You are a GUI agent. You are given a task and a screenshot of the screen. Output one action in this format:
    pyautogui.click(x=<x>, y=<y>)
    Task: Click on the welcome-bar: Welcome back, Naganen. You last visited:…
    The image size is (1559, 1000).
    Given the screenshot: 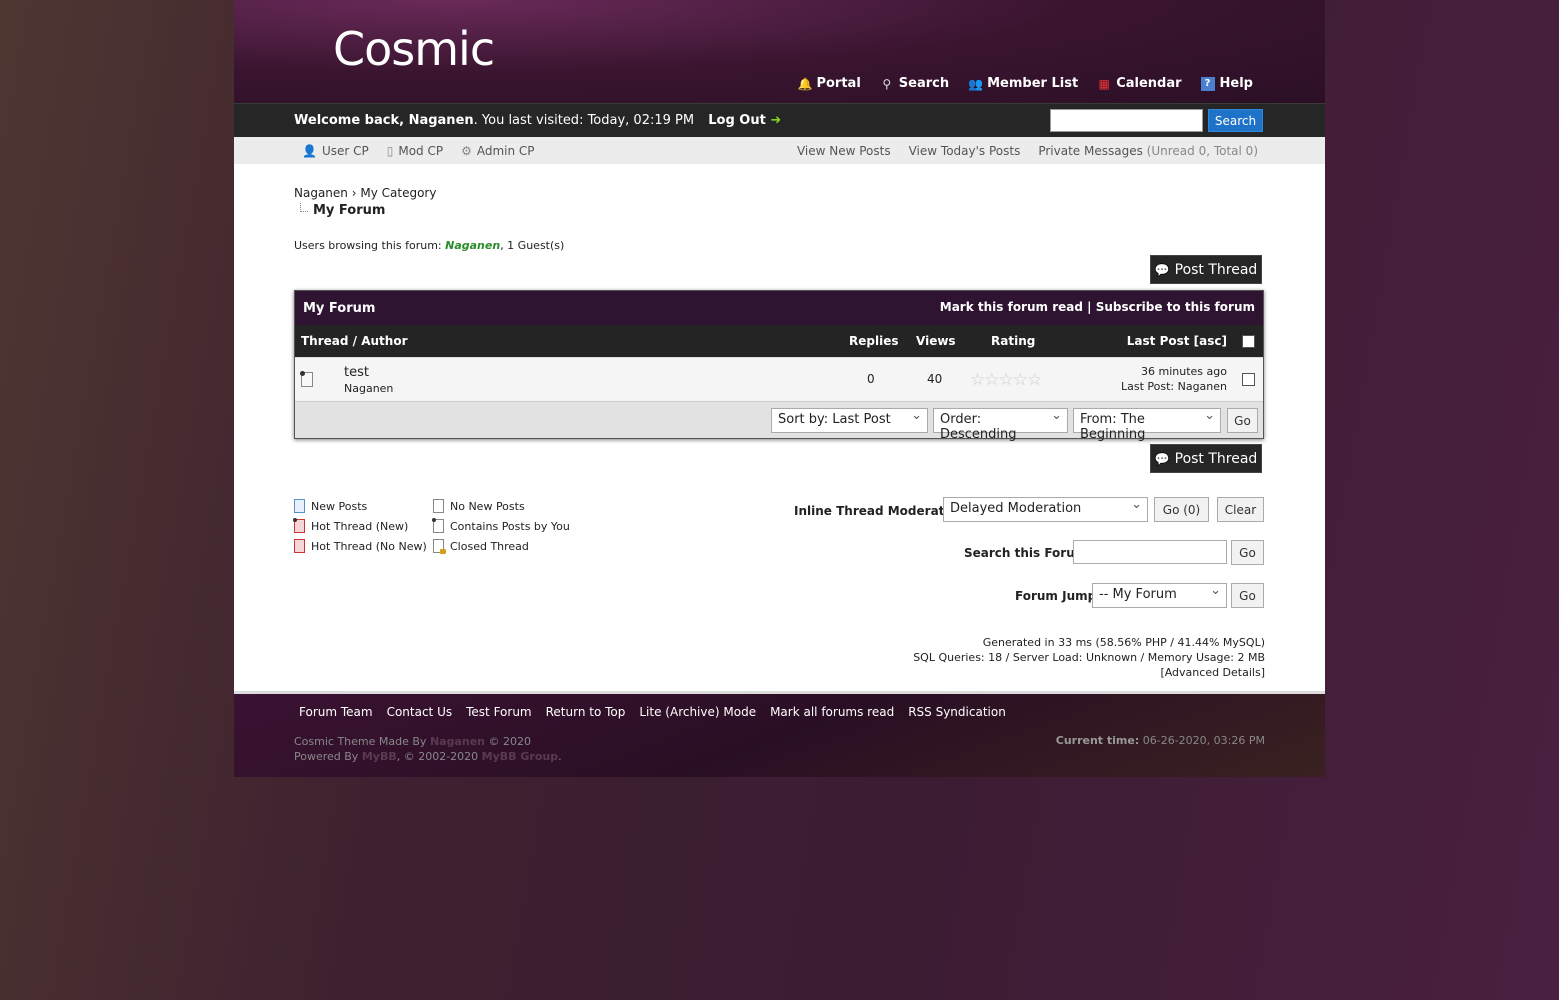 What is the action you would take?
    pyautogui.click(x=779, y=120)
    